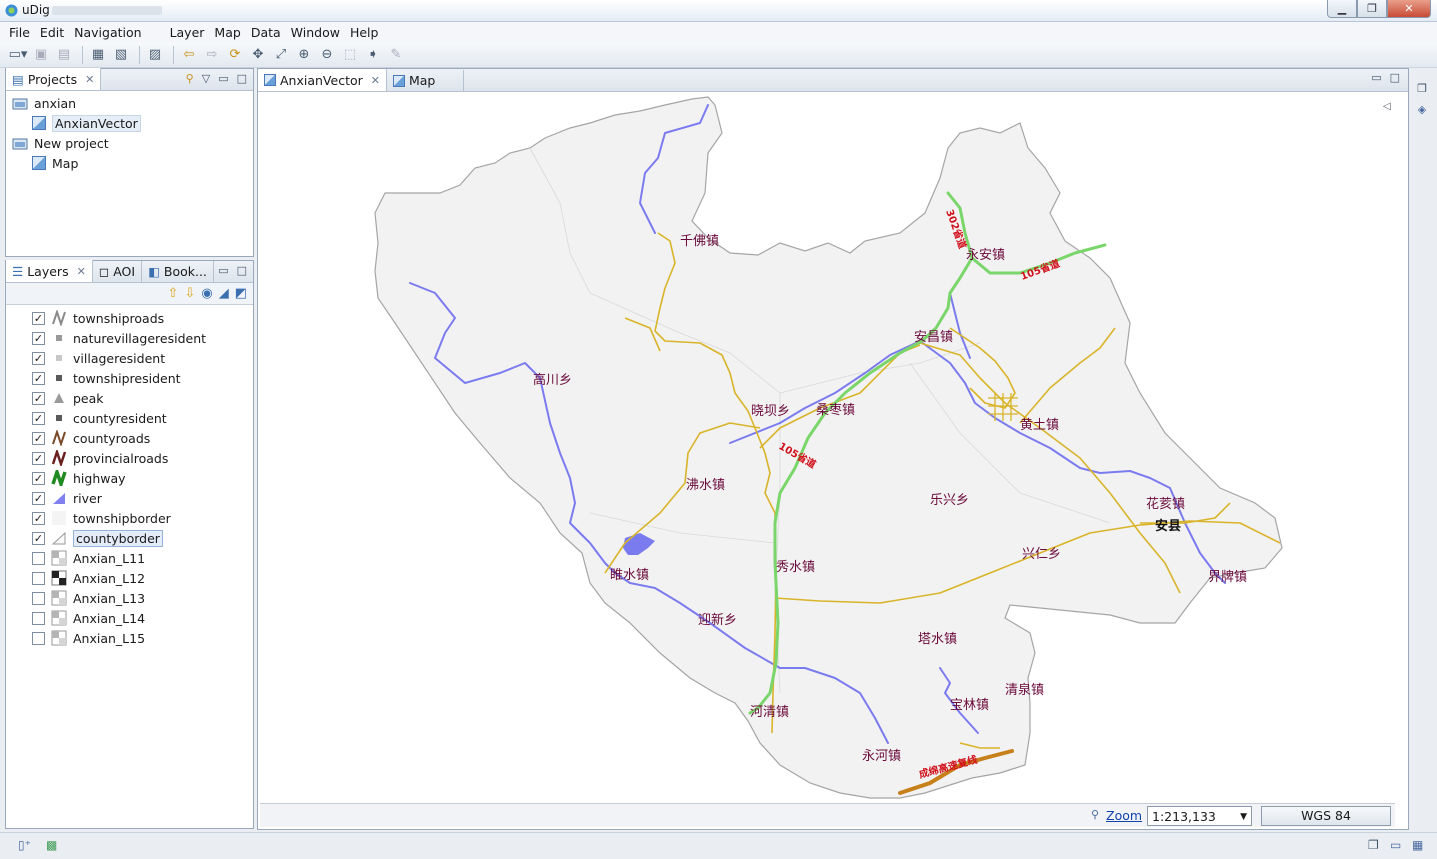 This screenshot has width=1437, height=859. I want to click on layer-row-peak: ✓ peak, so click(142, 398).